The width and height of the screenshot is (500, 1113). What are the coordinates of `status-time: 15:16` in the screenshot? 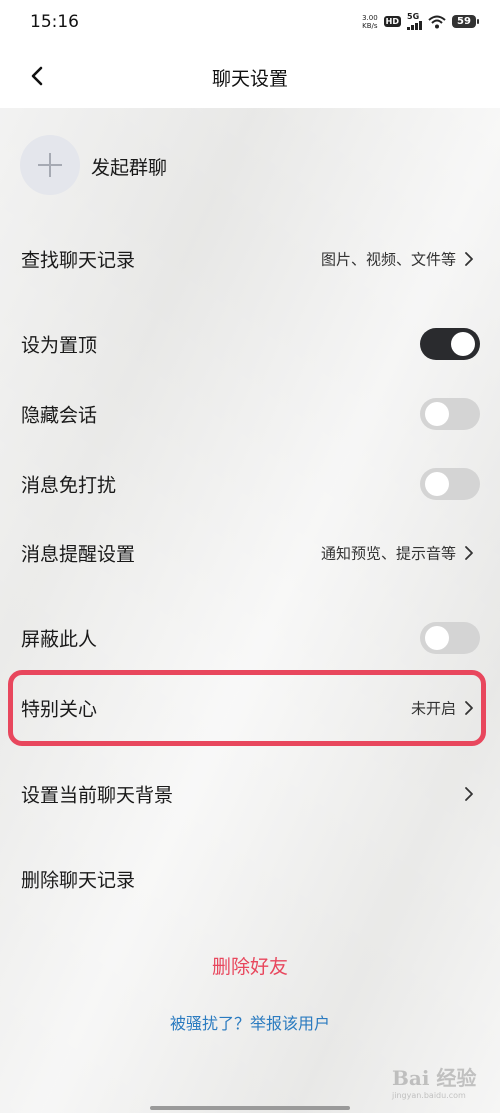 It's located at (54, 22).